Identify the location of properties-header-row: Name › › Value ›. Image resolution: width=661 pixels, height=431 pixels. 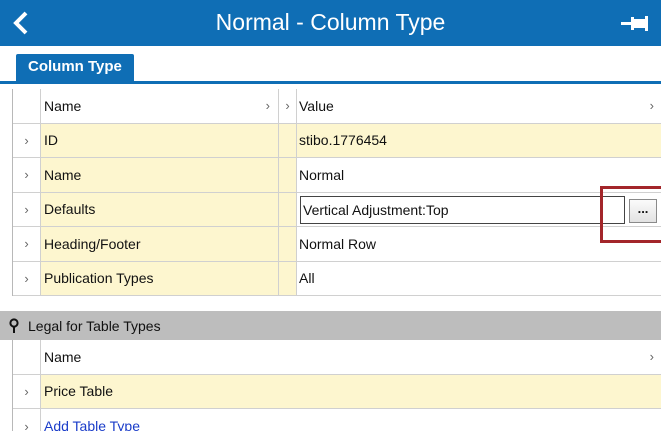
(337, 106).